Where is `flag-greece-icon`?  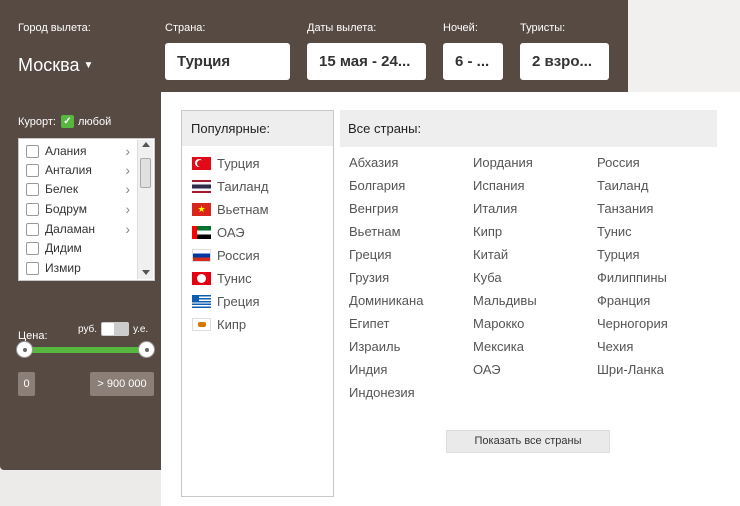
flag-greece-icon is located at coordinates (201, 301).